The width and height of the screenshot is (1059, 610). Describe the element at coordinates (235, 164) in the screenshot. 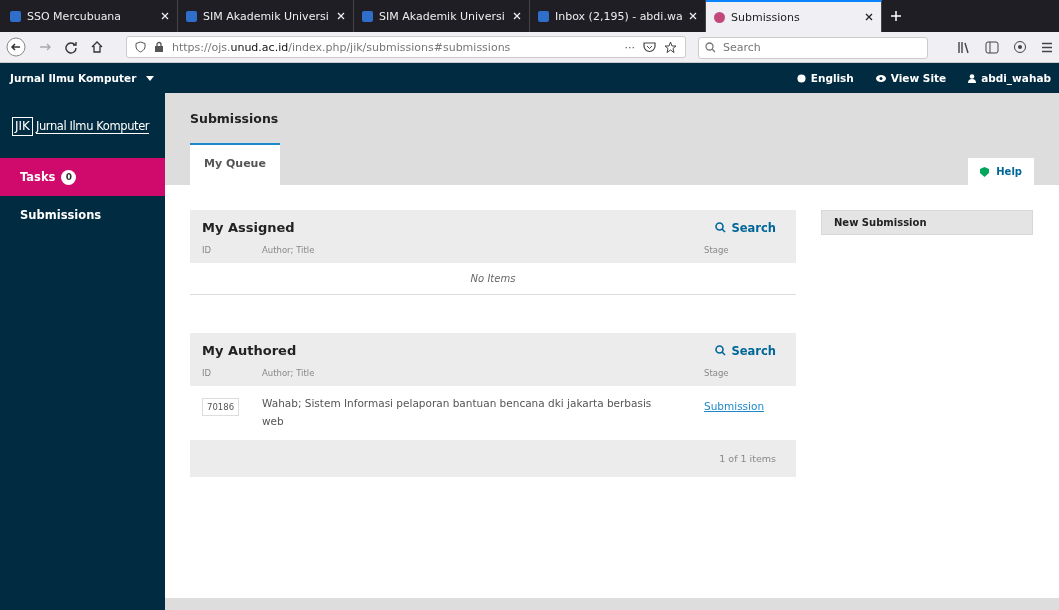

I see `queue-tab: My Queue` at that location.